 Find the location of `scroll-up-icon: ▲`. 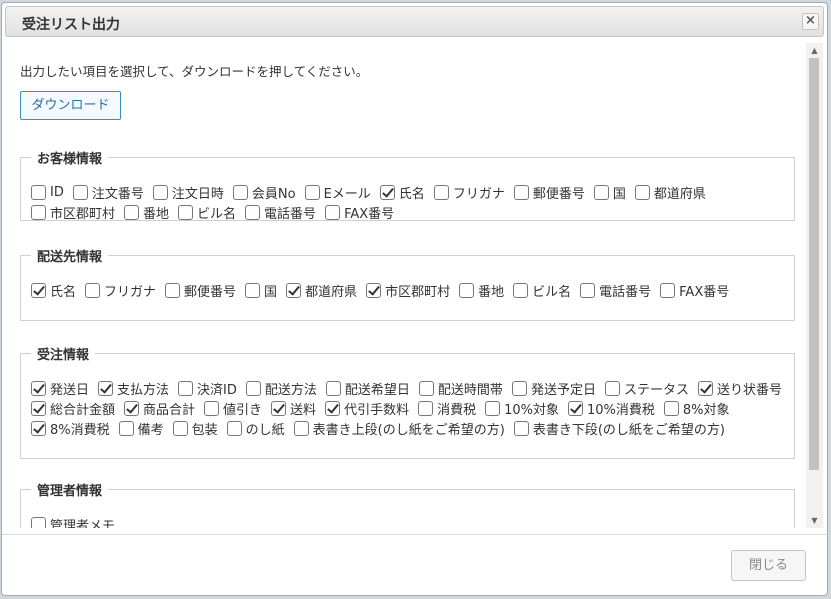

scroll-up-icon: ▲ is located at coordinates (814, 50).